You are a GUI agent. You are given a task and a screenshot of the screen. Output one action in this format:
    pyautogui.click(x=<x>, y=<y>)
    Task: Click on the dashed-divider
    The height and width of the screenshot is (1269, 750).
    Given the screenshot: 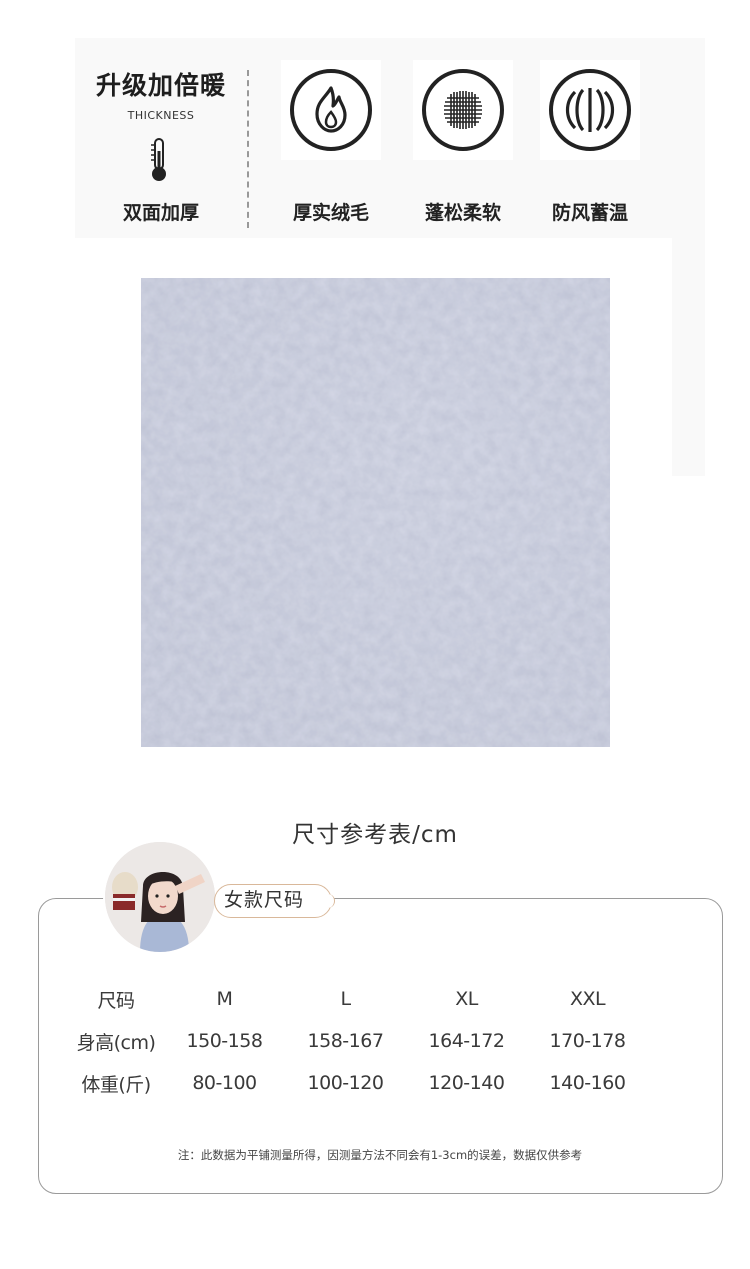 What is the action you would take?
    pyautogui.click(x=248, y=149)
    